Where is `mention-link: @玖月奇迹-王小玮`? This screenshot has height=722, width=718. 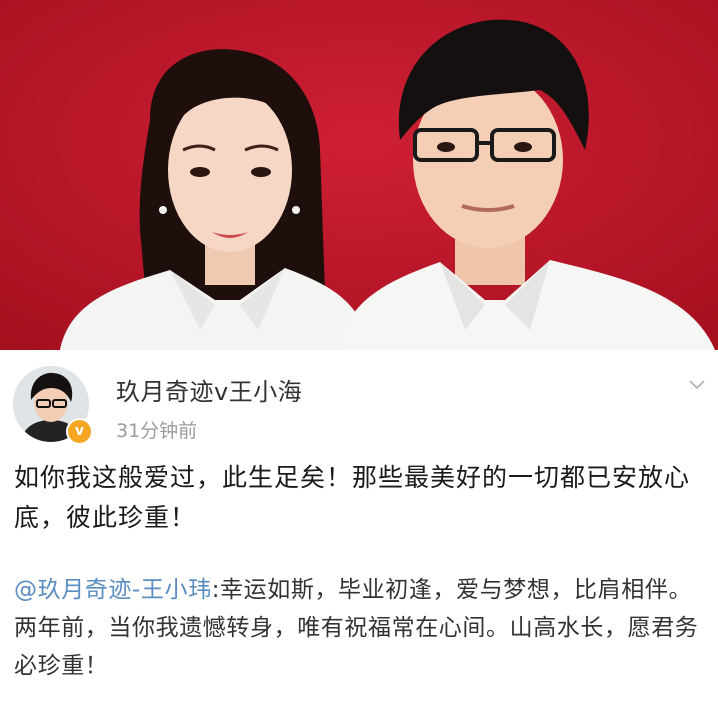
mention-link: @玖月奇迹-王小玮 is located at coordinates (113, 590).